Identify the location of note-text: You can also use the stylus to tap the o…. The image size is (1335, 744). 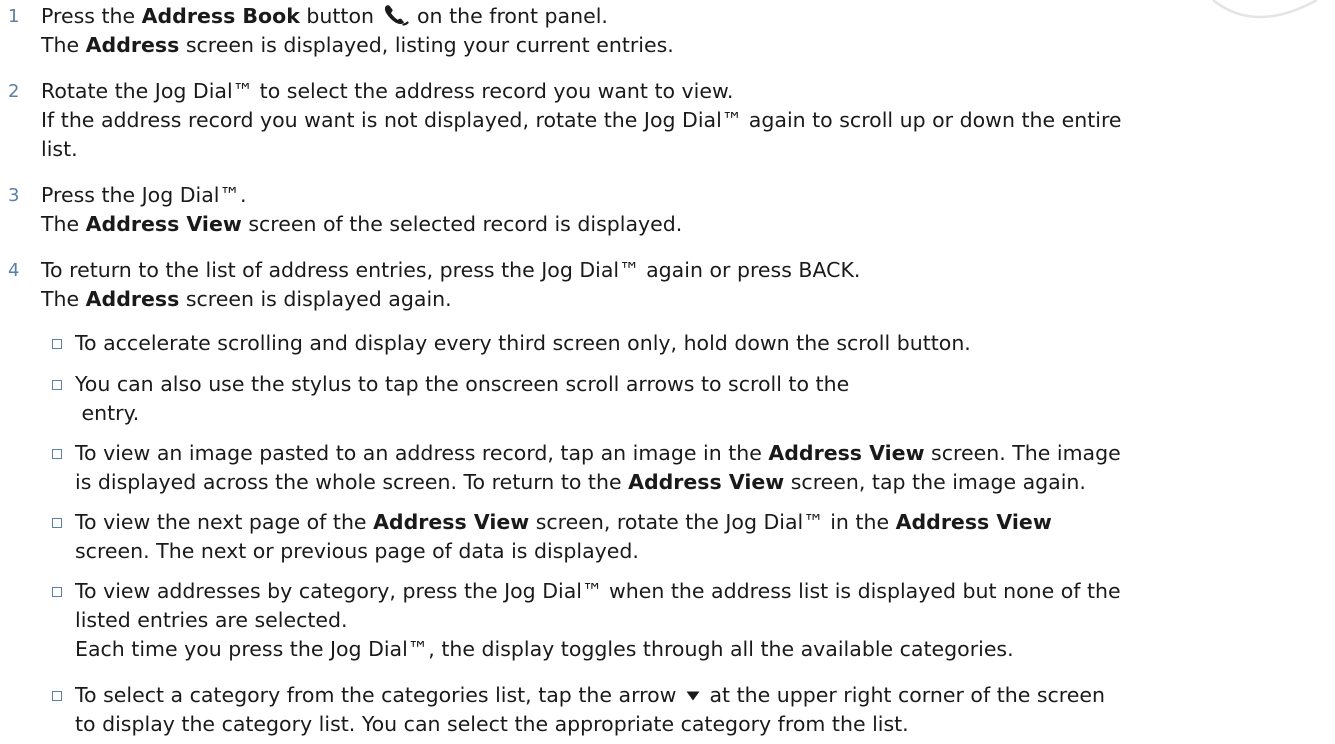
(694, 399).